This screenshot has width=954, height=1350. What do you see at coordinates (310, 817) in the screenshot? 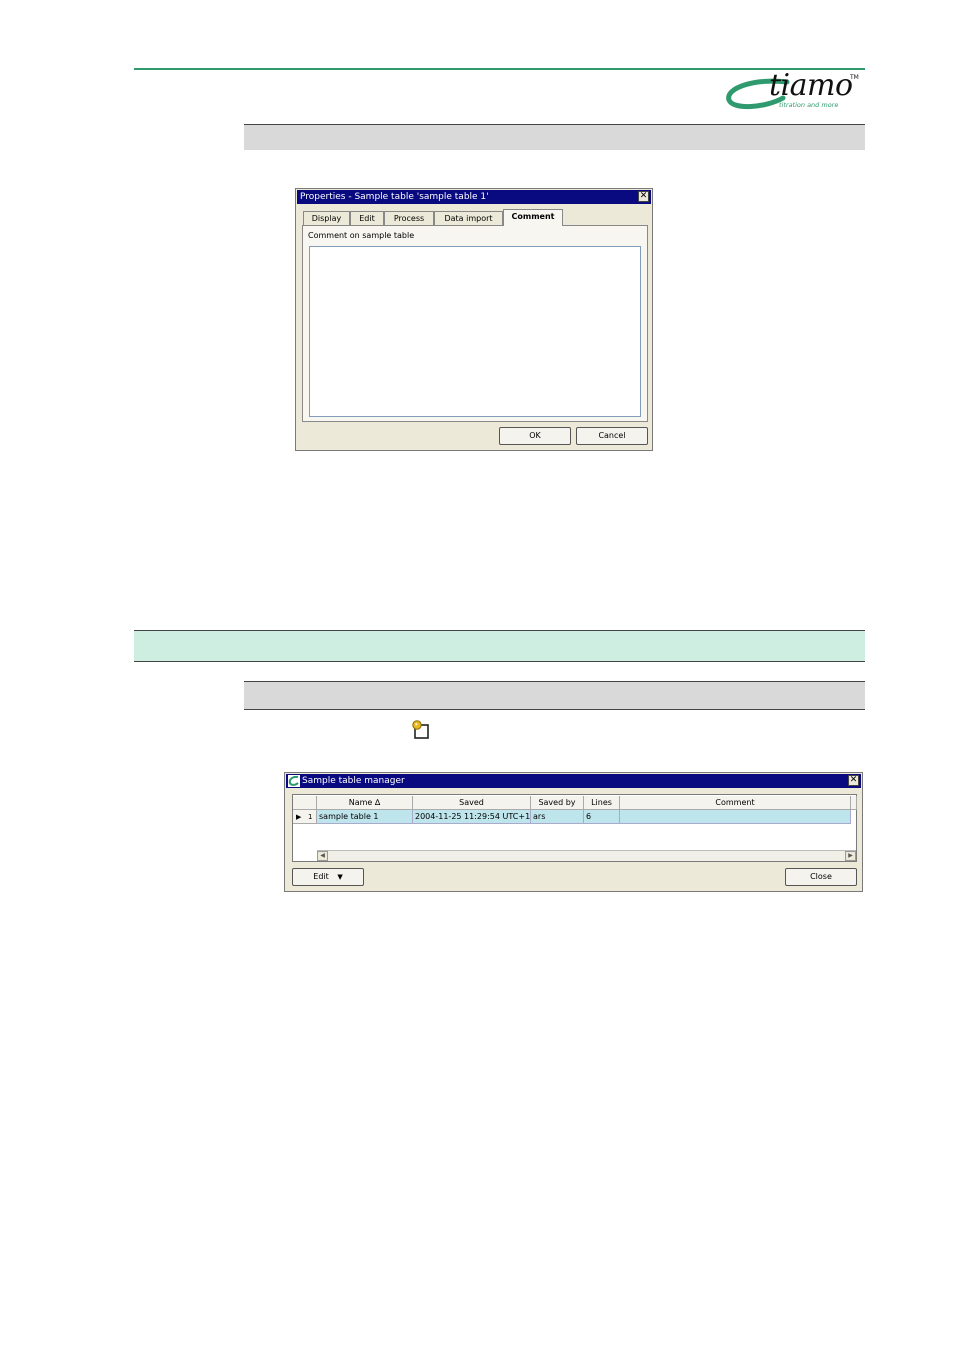
I see `row-index: 1` at bounding box center [310, 817].